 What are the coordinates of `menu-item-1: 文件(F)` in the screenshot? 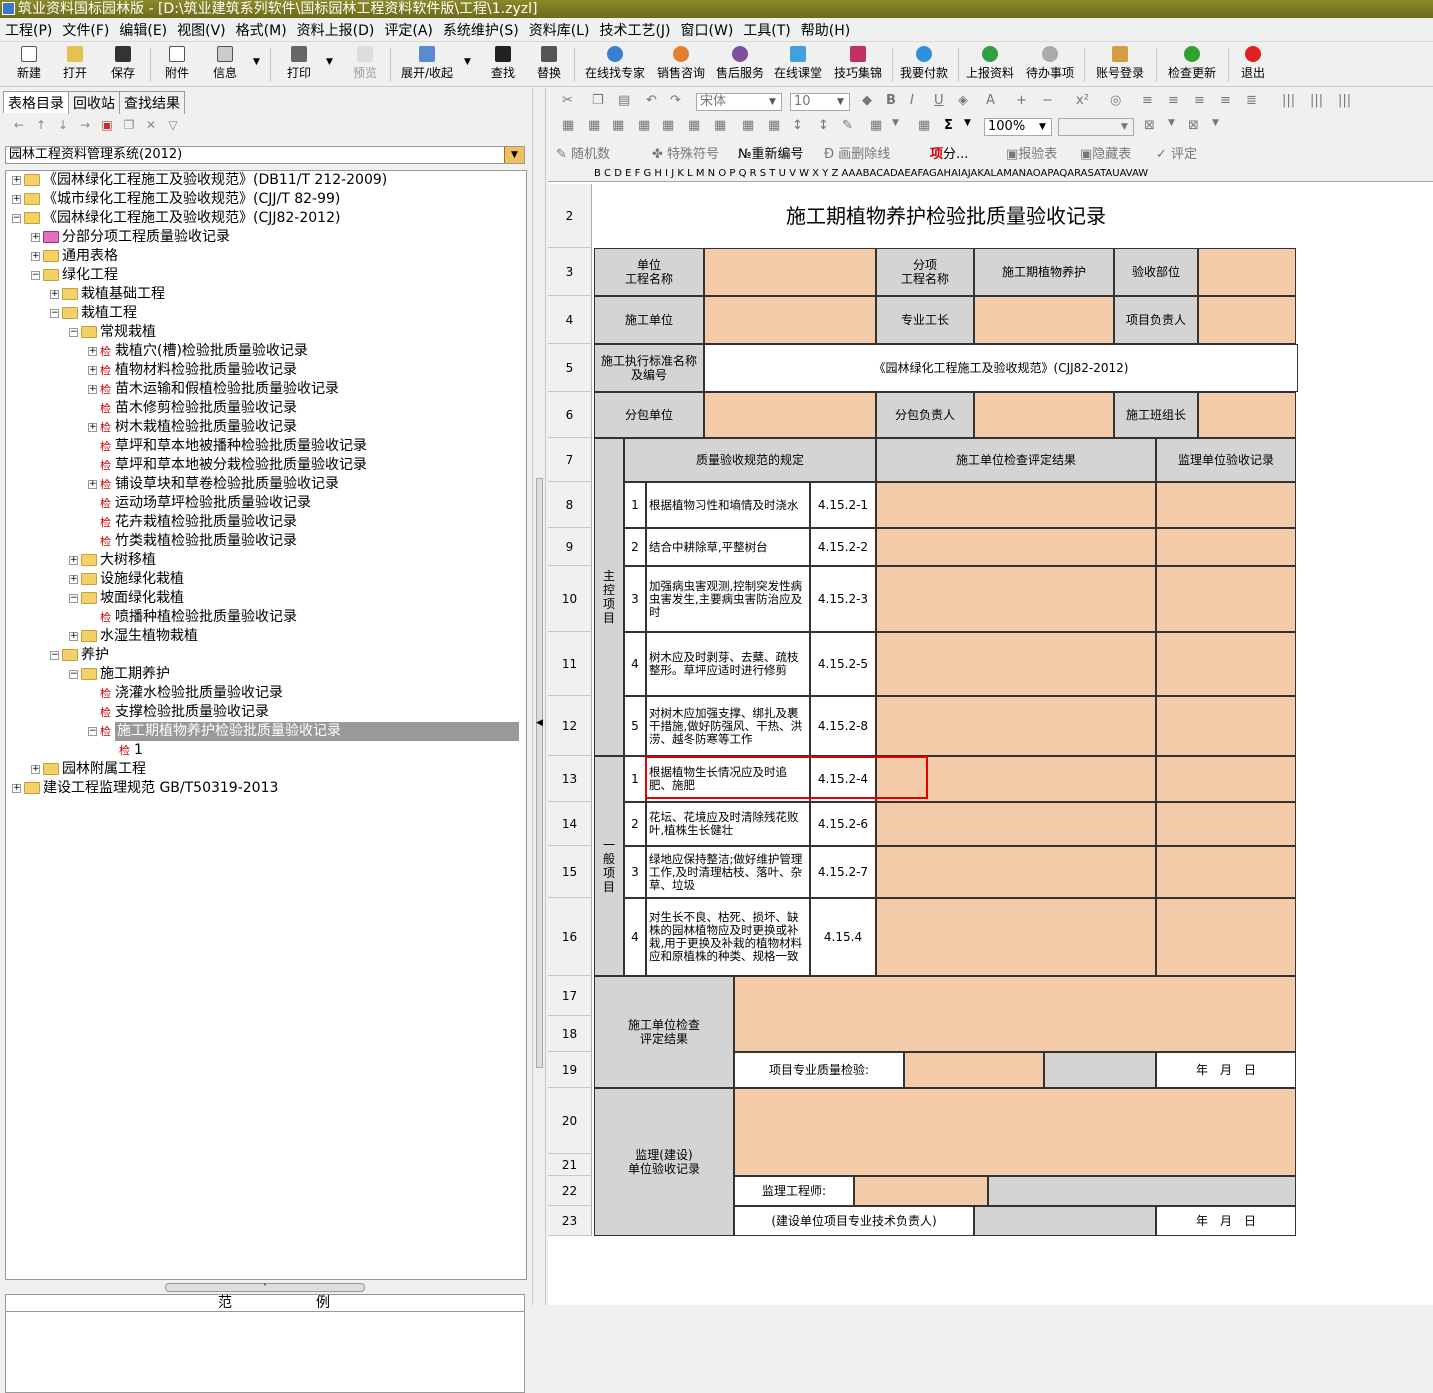 It's located at (85, 31).